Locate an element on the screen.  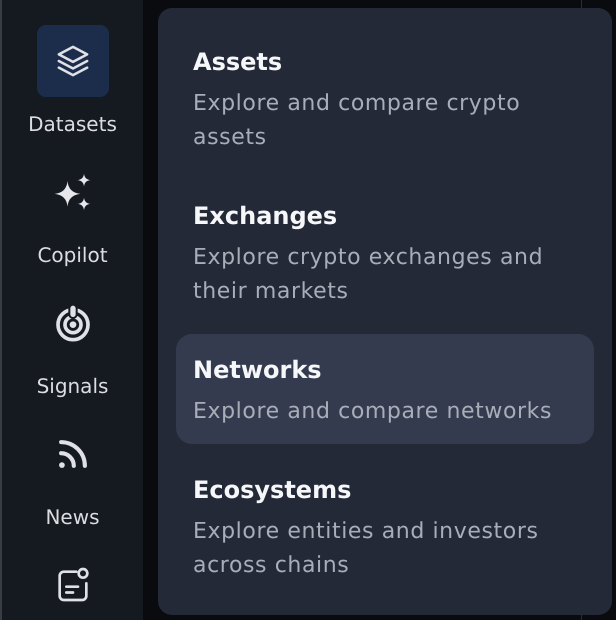
menu-item-description: Explore crypto exchanges and their markets is located at coordinates (368, 275).